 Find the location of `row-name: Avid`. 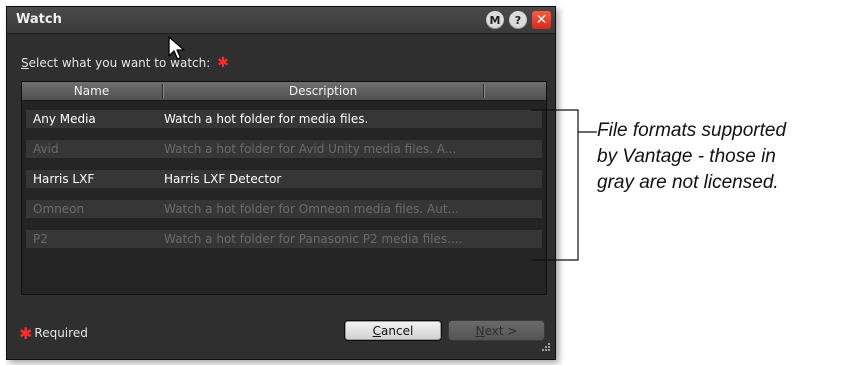

row-name: Avid is located at coordinates (46, 149).